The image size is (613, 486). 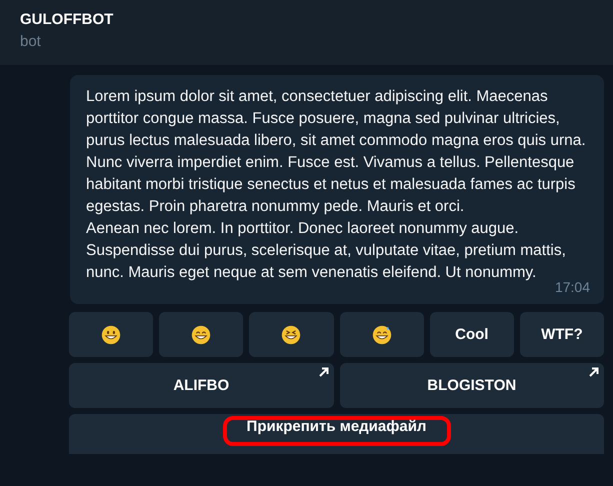 I want to click on link-button: ALIFBO, so click(x=201, y=385).